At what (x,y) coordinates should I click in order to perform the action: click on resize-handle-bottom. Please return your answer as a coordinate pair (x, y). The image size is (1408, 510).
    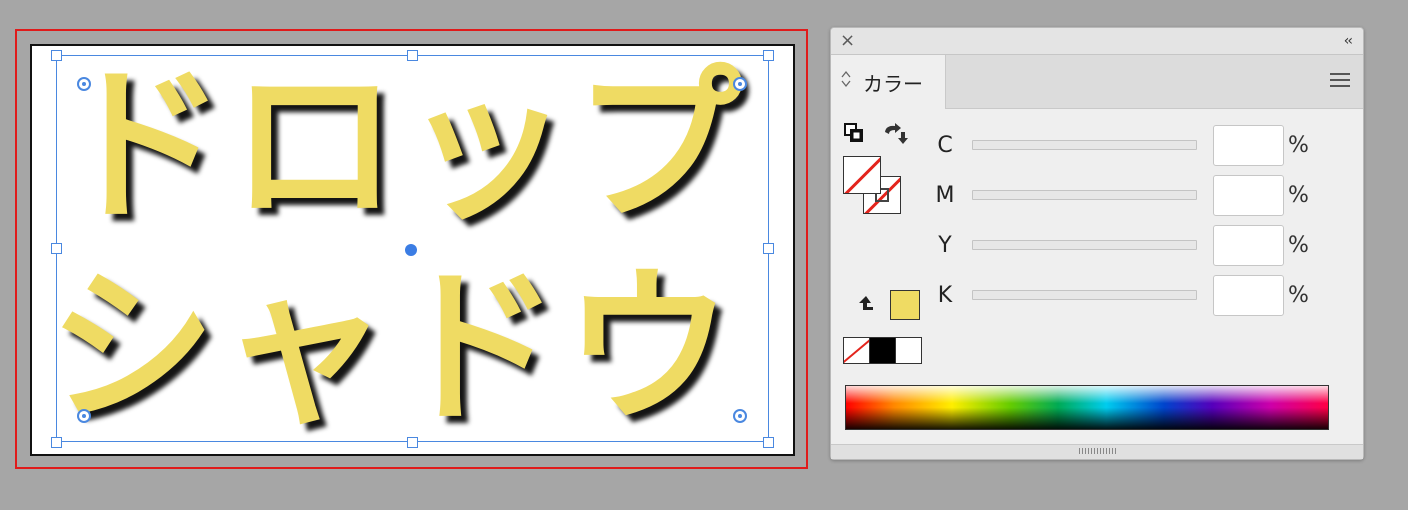
    Looking at the image, I should click on (412, 442).